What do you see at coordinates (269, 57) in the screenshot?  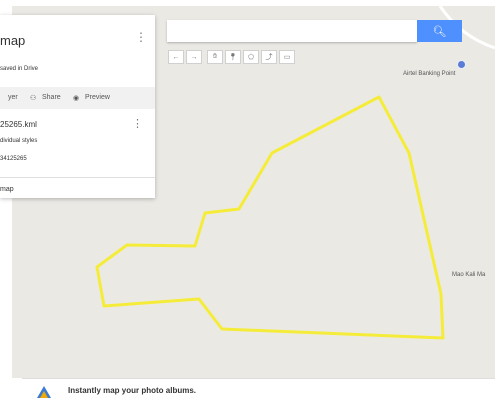 I see `route-icon: ⤴` at bounding box center [269, 57].